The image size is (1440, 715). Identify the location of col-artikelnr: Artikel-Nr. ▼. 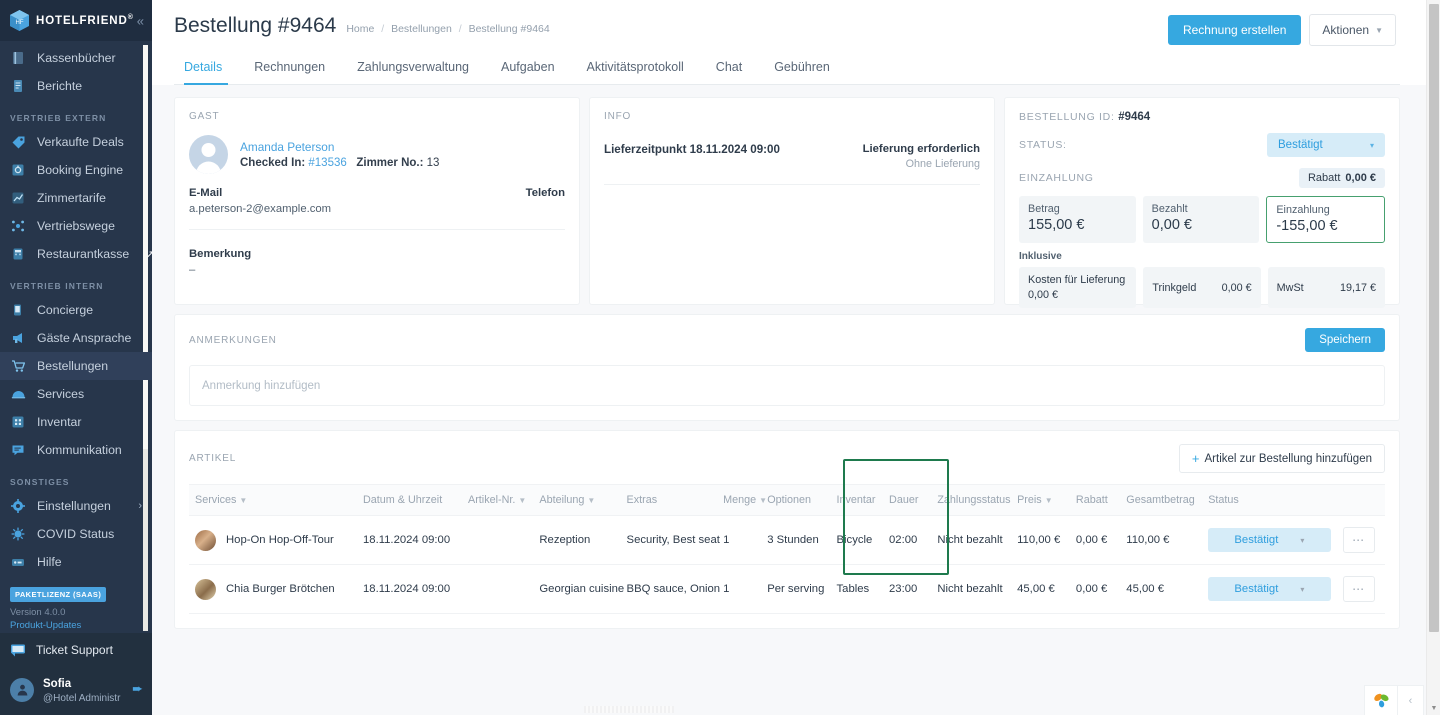
(498, 500).